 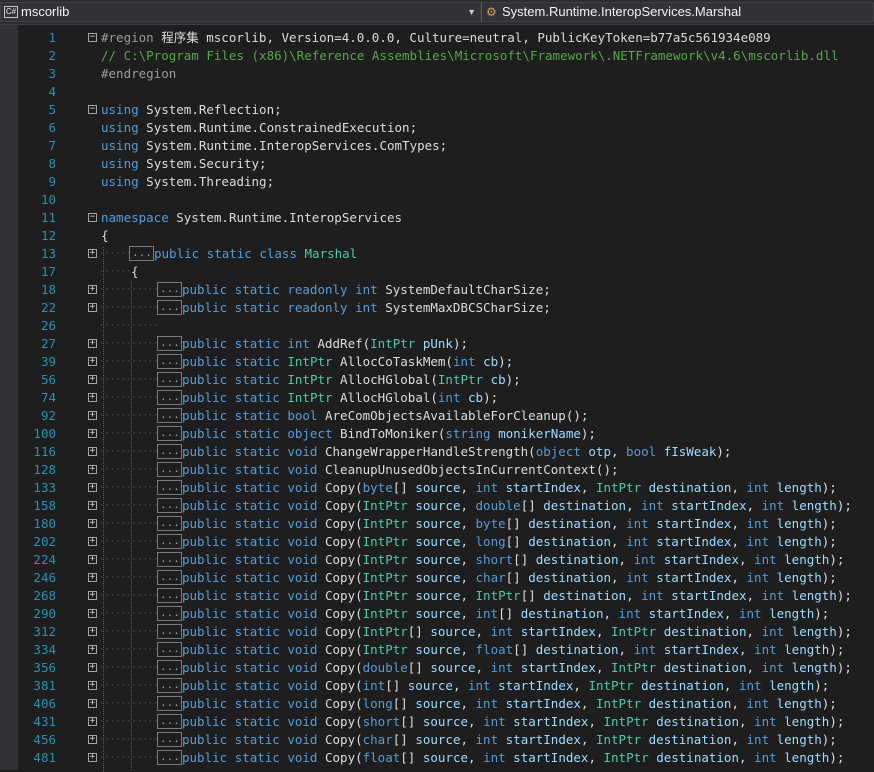 What do you see at coordinates (48, 307) in the screenshot?
I see `line-number: 22` at bounding box center [48, 307].